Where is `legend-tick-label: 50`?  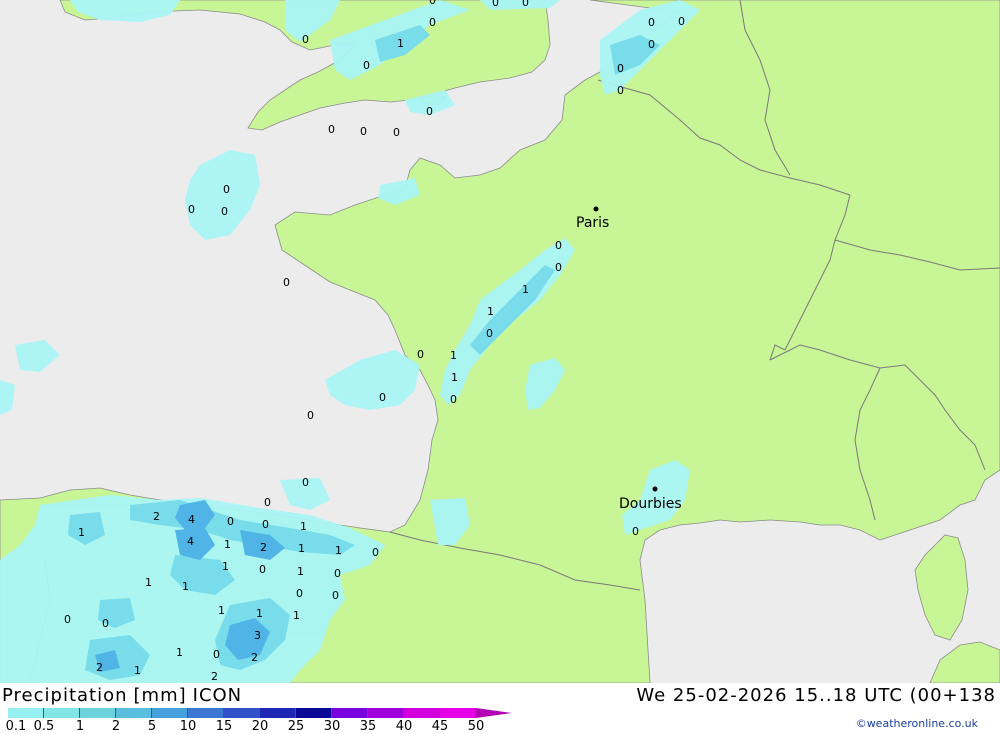 legend-tick-label: 50 is located at coordinates (476, 726).